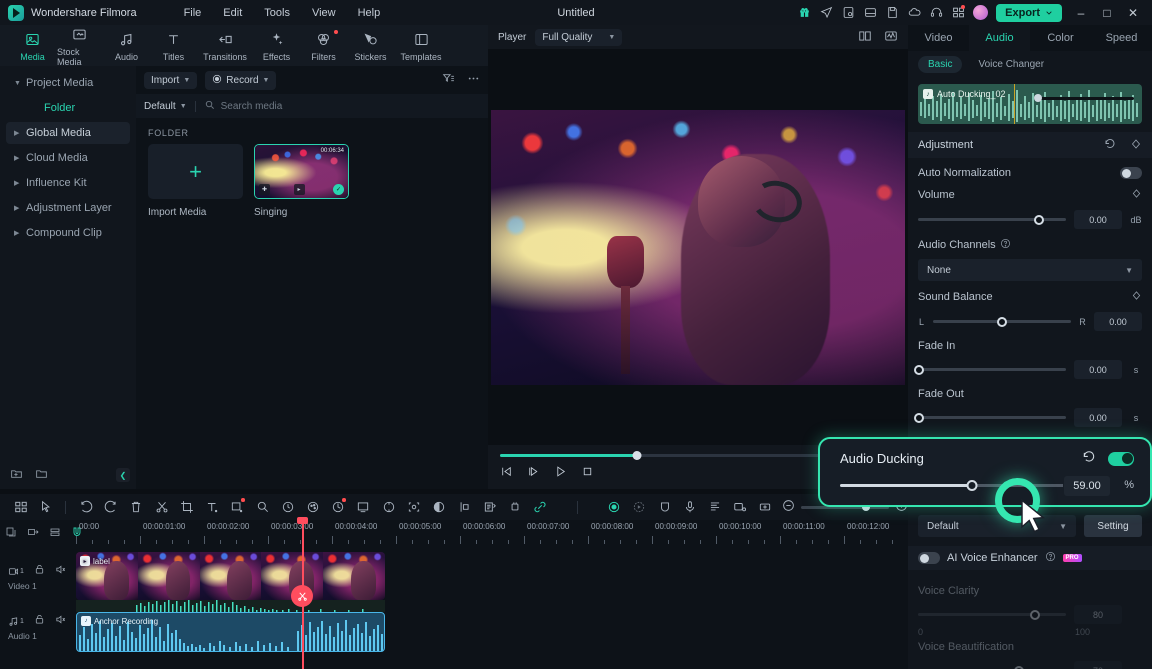 The image size is (1152, 669). I want to click on sort-dropdown: Default ▼, so click(165, 106).